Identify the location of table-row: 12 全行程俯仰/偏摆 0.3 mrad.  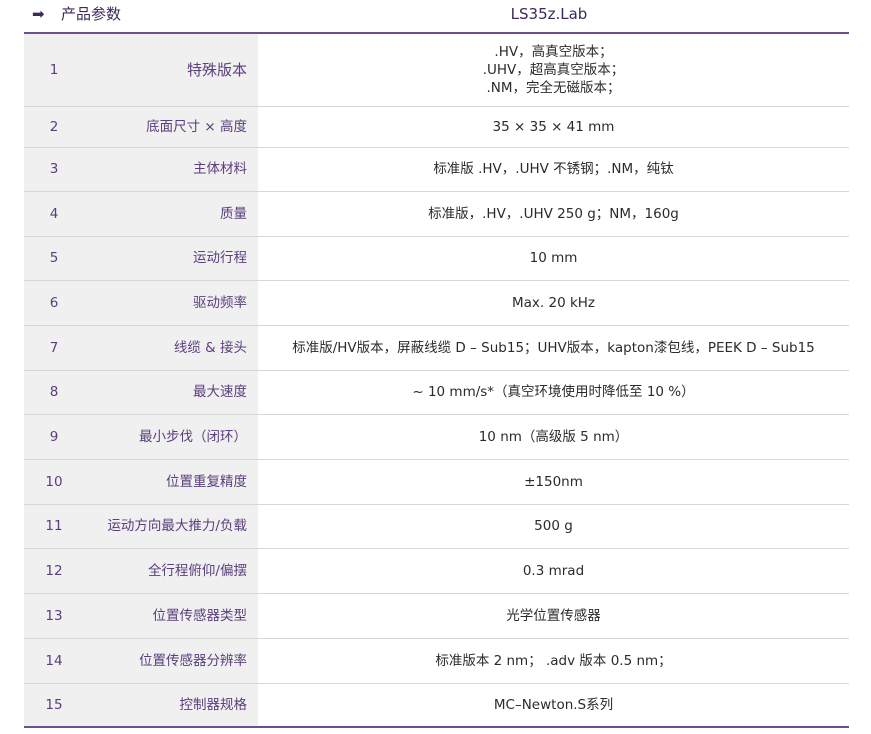
(436, 571).